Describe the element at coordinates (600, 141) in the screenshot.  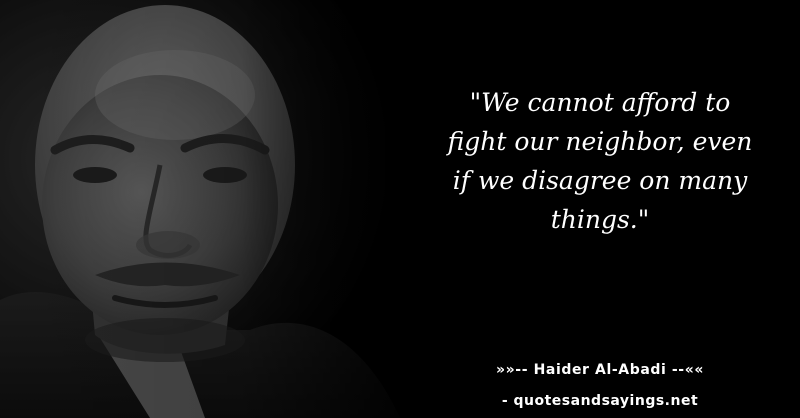
I see `quote-line: fight our neighbor, even` at that location.